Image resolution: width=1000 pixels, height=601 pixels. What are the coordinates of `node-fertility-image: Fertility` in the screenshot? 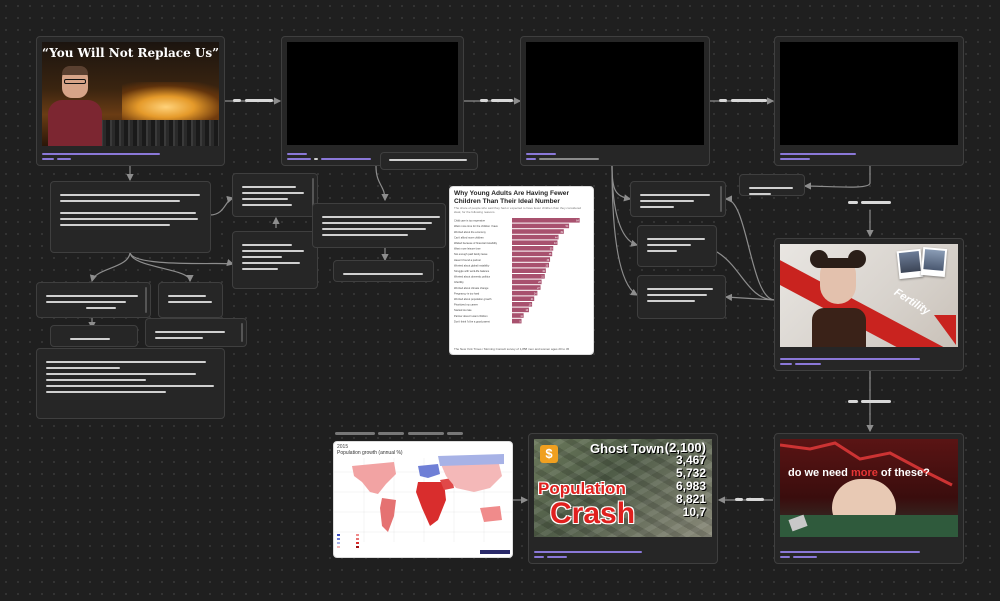 It's located at (869, 304).